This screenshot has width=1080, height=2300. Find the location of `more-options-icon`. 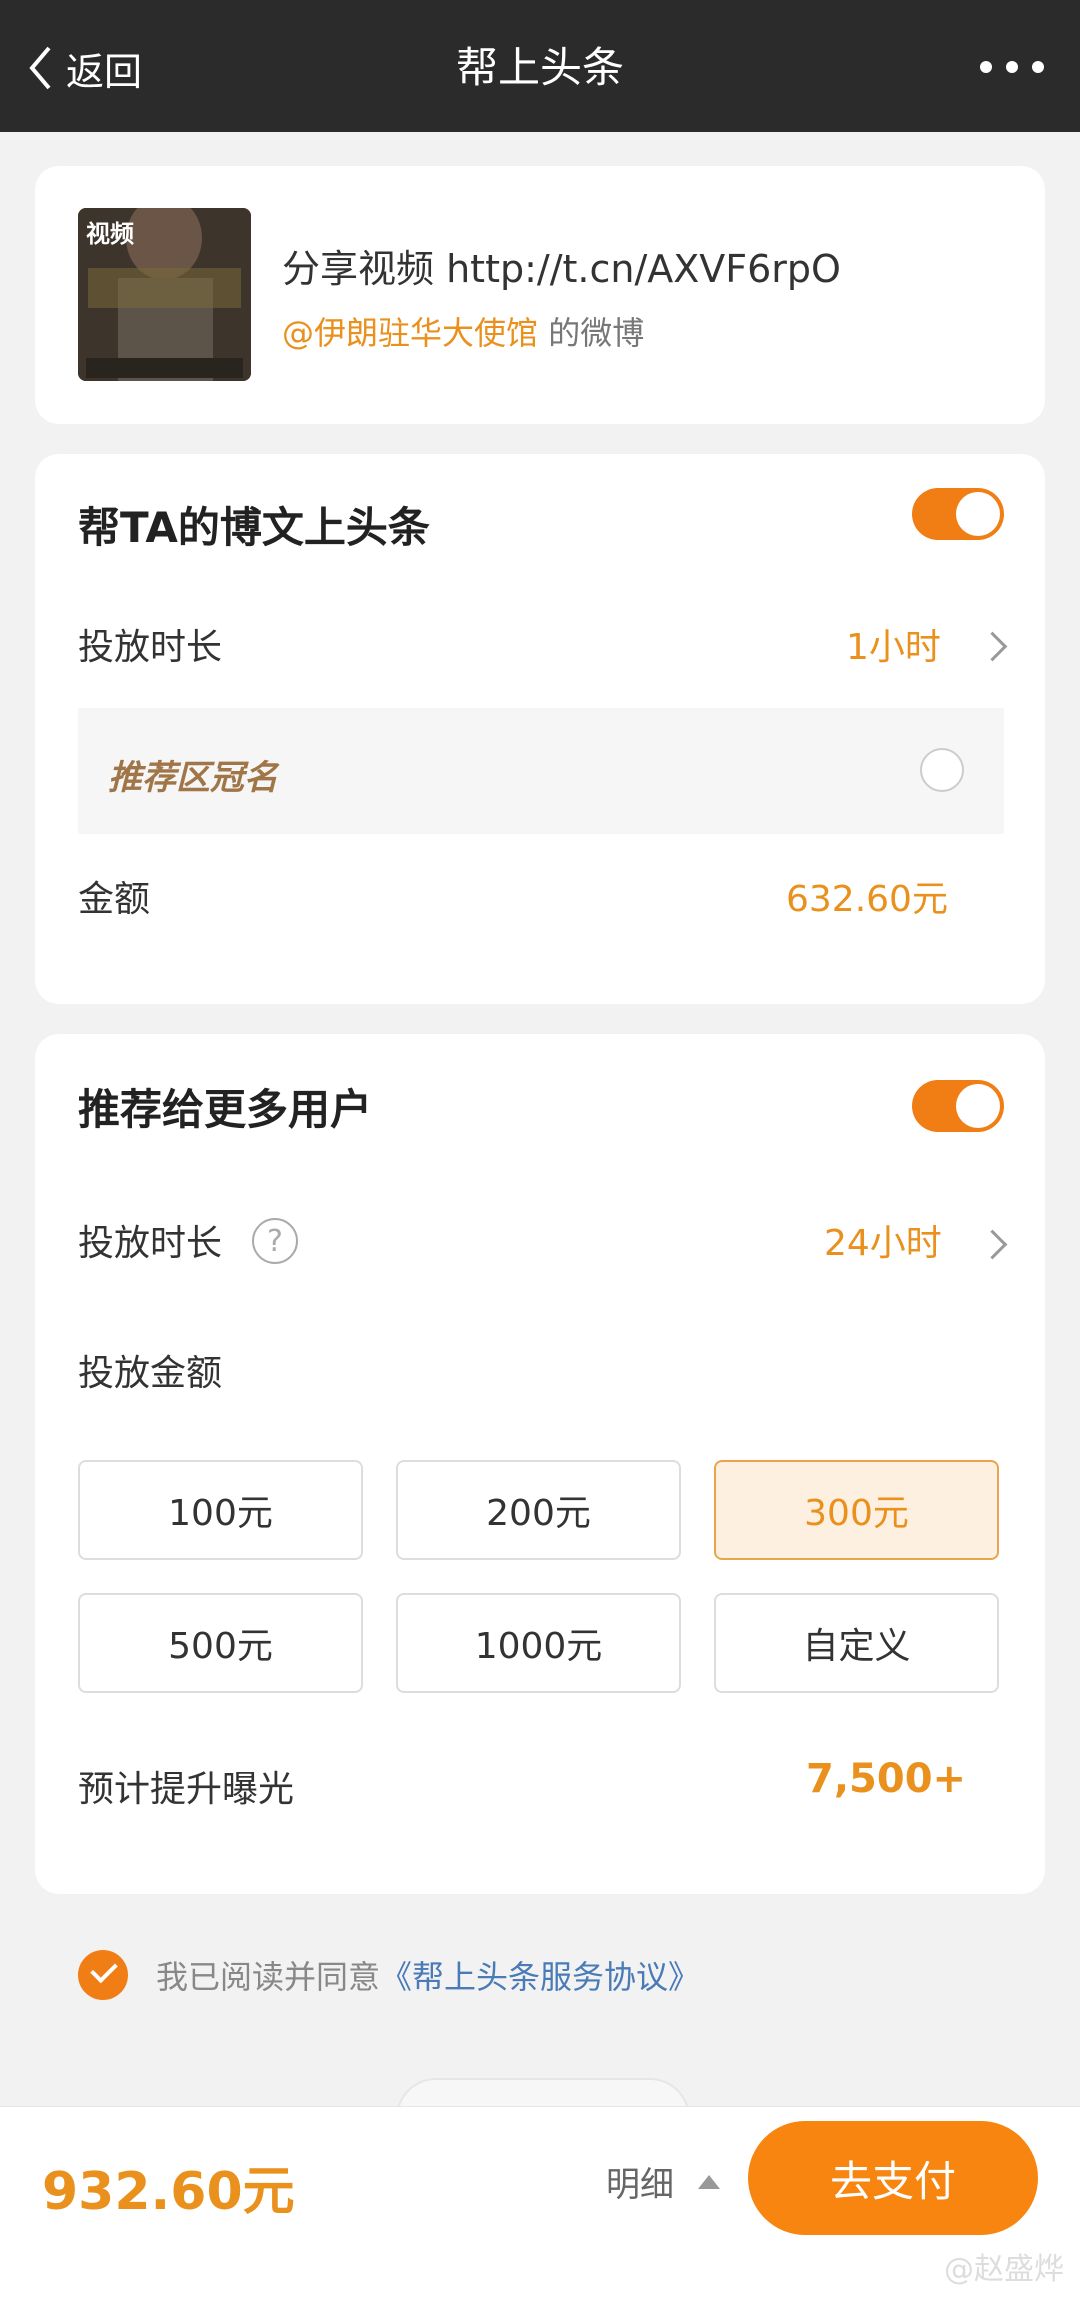

more-options-icon is located at coordinates (1012, 67).